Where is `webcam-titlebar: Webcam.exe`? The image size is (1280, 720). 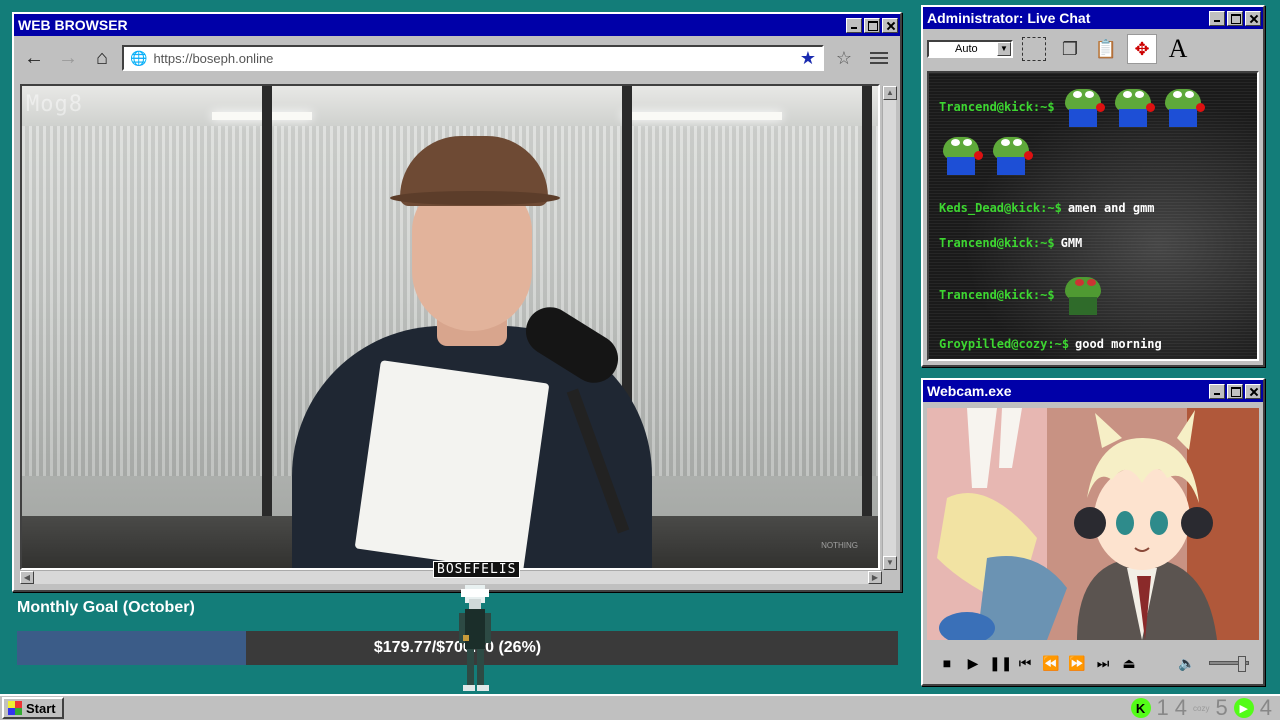
webcam-titlebar: Webcam.exe is located at coordinates (1093, 391).